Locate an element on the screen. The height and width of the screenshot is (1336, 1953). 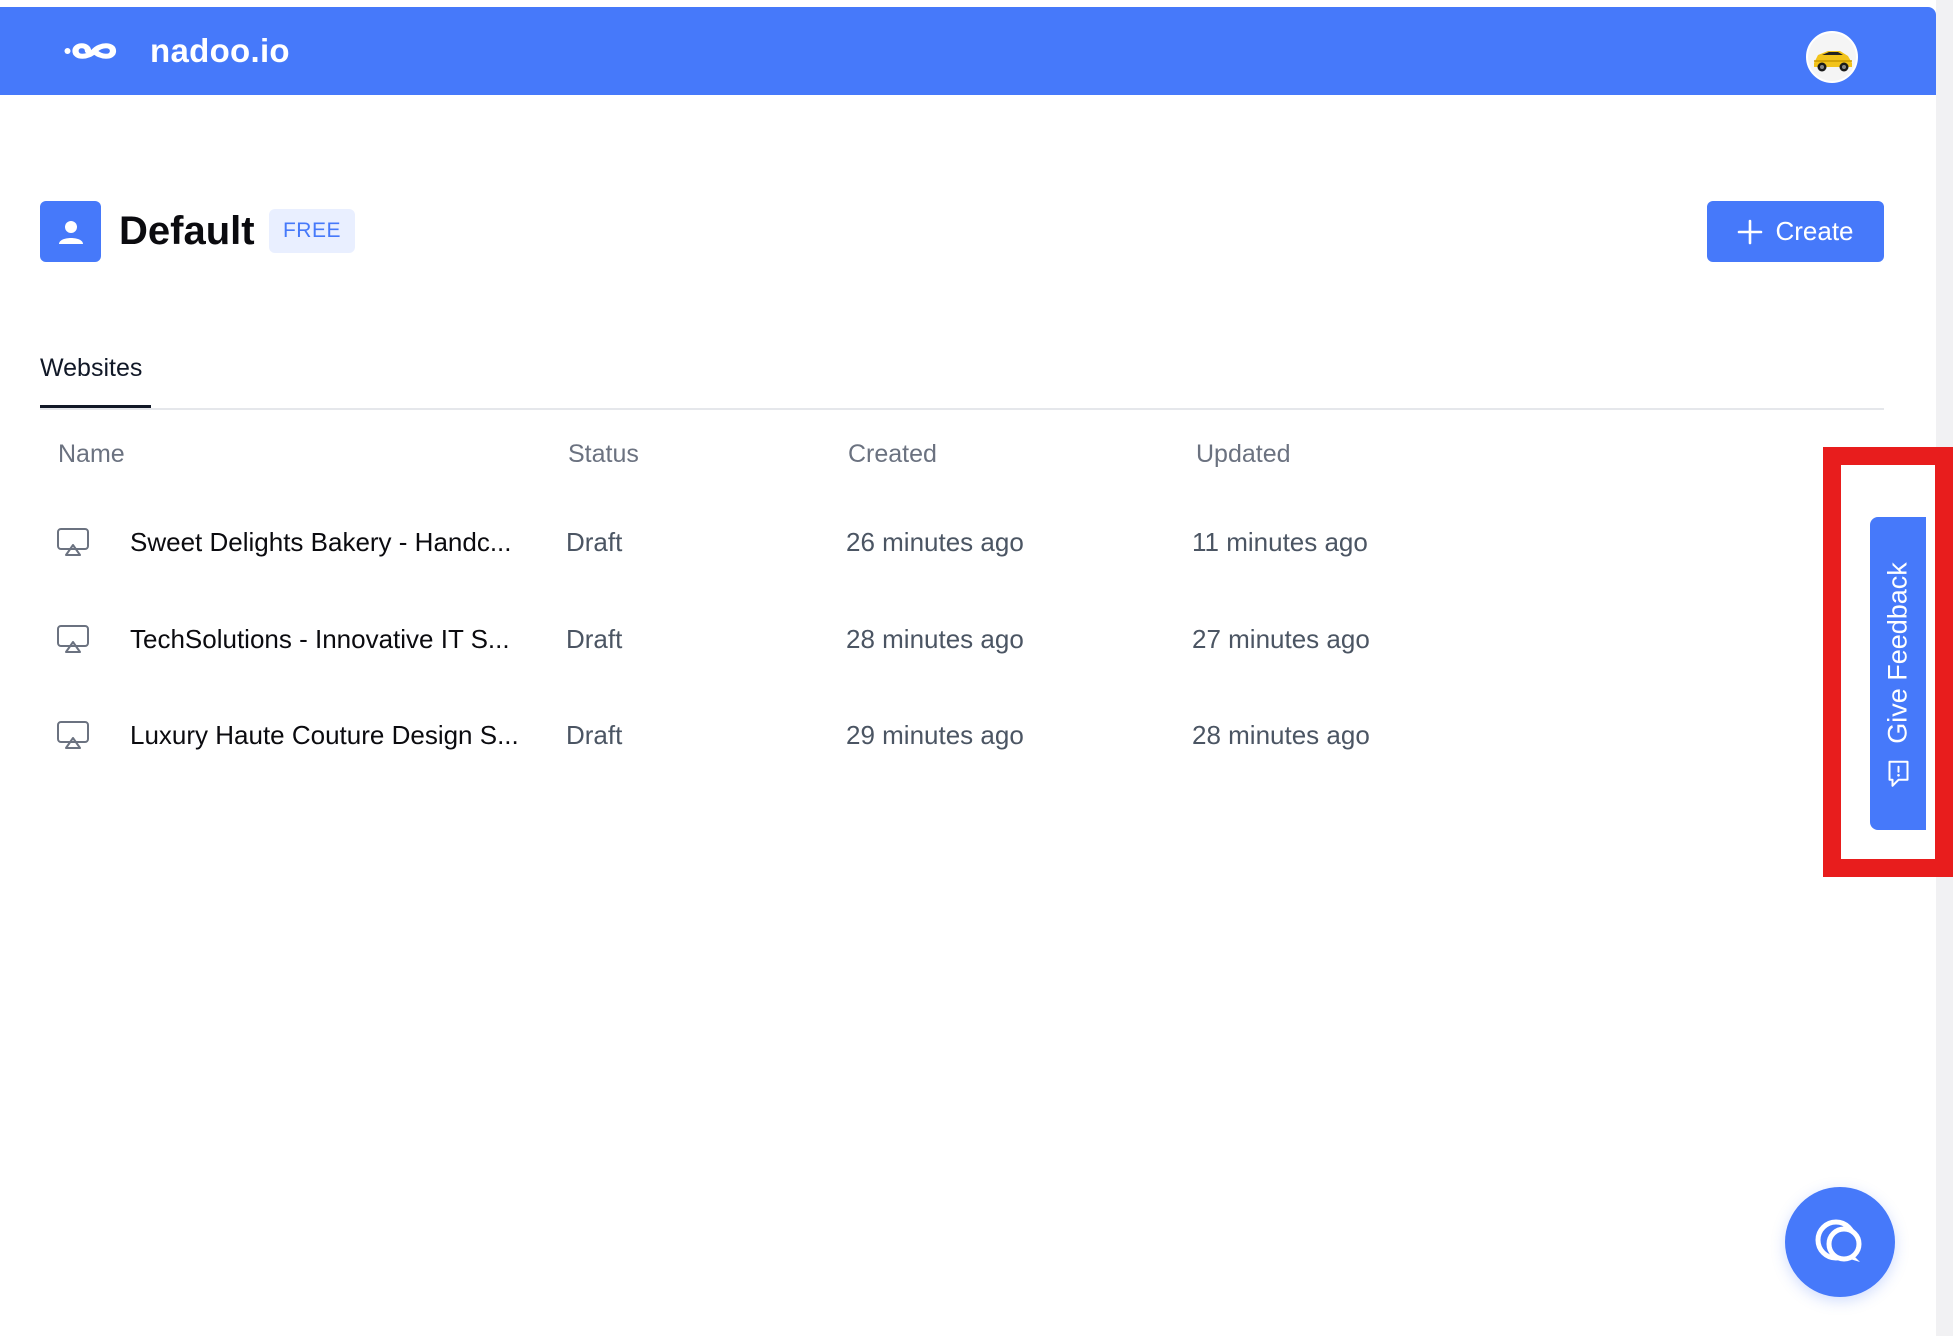
chat-bubble-icon is located at coordinates (1838, 1240).